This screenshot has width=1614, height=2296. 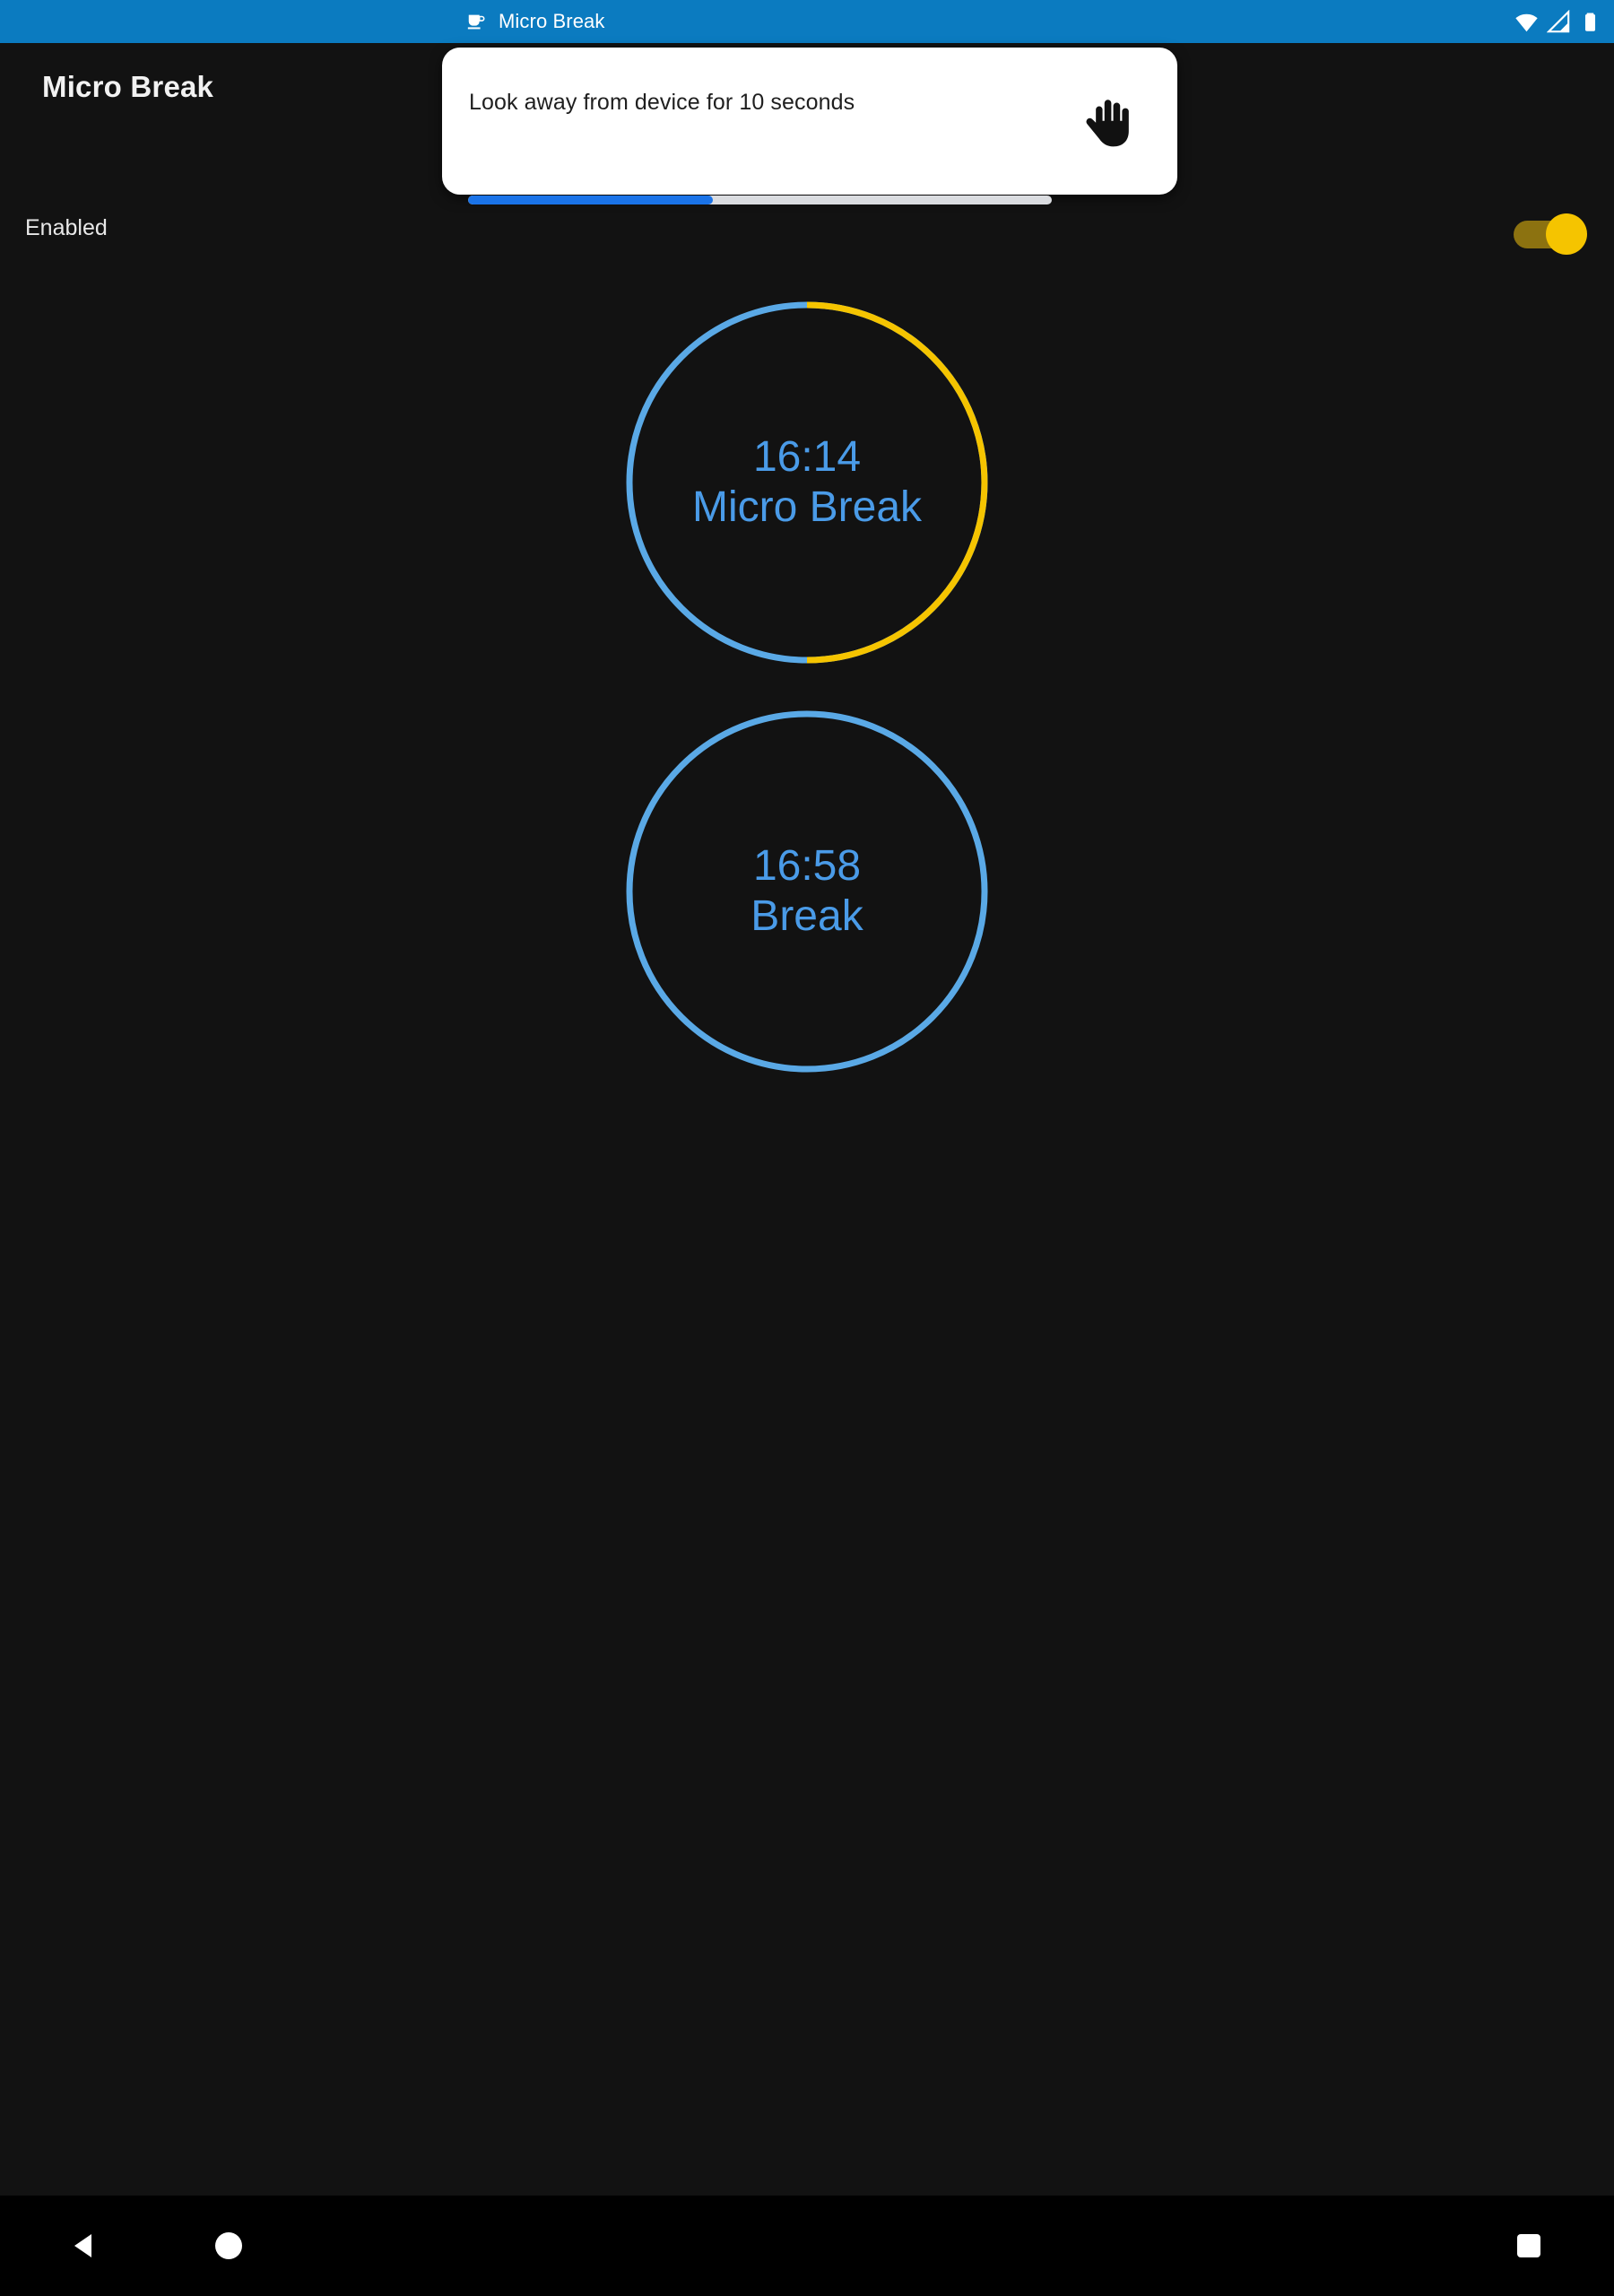 I want to click on android-navigation-bar, so click(x=807, y=2246).